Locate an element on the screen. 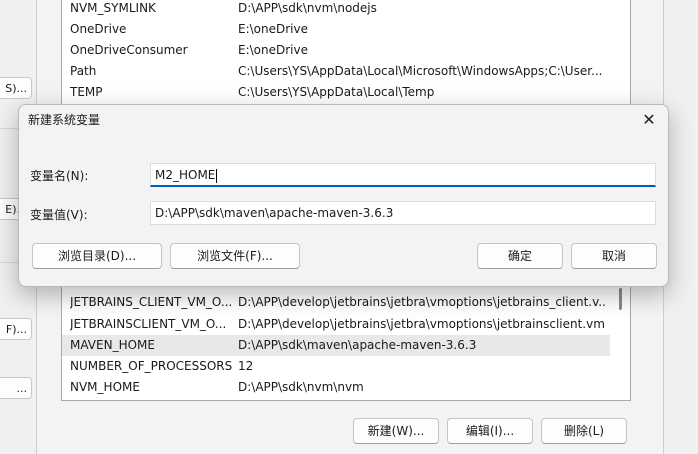 Image resolution: width=698 pixels, height=454 pixels. variable-name: OneDriveConsumer is located at coordinates (129, 50).